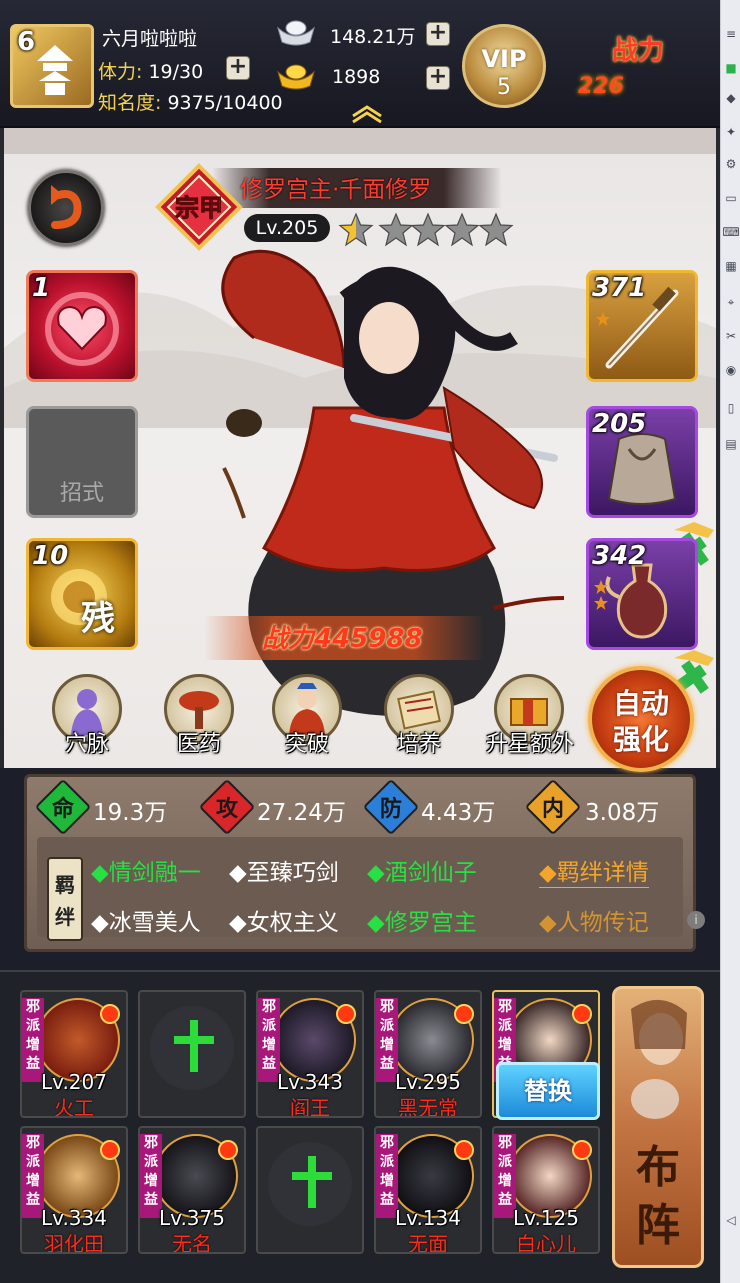 The image size is (740, 1283). Describe the element at coordinates (731, 336) in the screenshot. I see `scissors-icon: ✂` at that location.